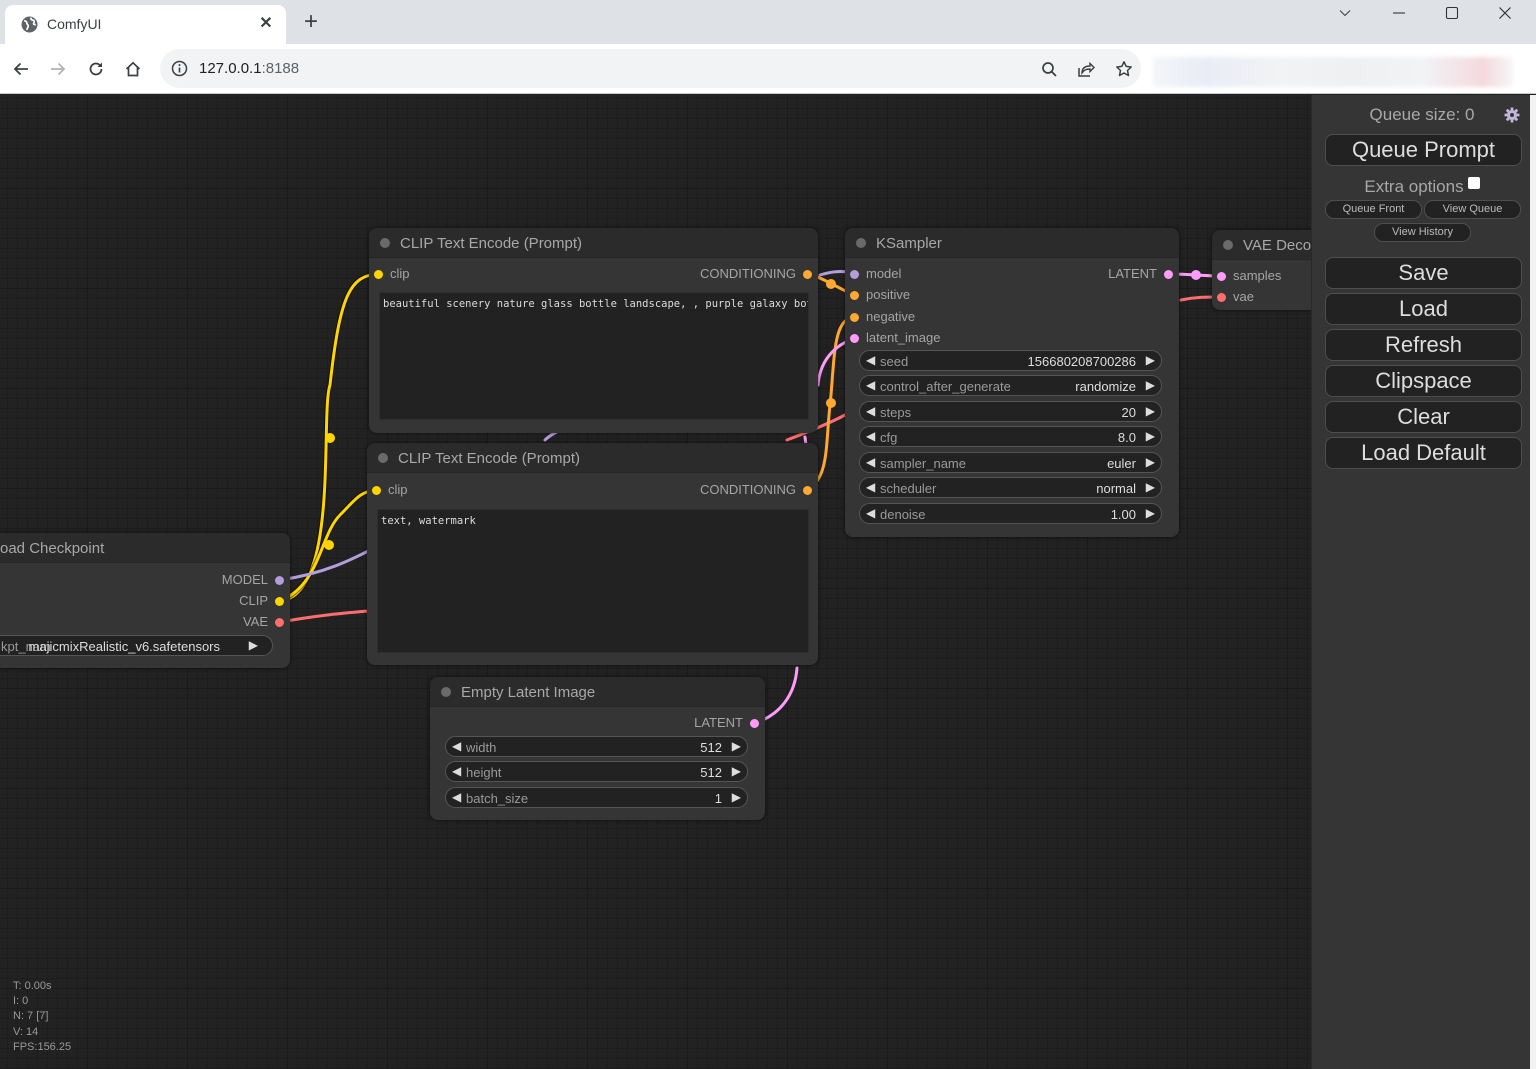 The height and width of the screenshot is (1069, 1536). What do you see at coordinates (895, 338) in the screenshot?
I see `input-slot-latent-image: latent_image` at bounding box center [895, 338].